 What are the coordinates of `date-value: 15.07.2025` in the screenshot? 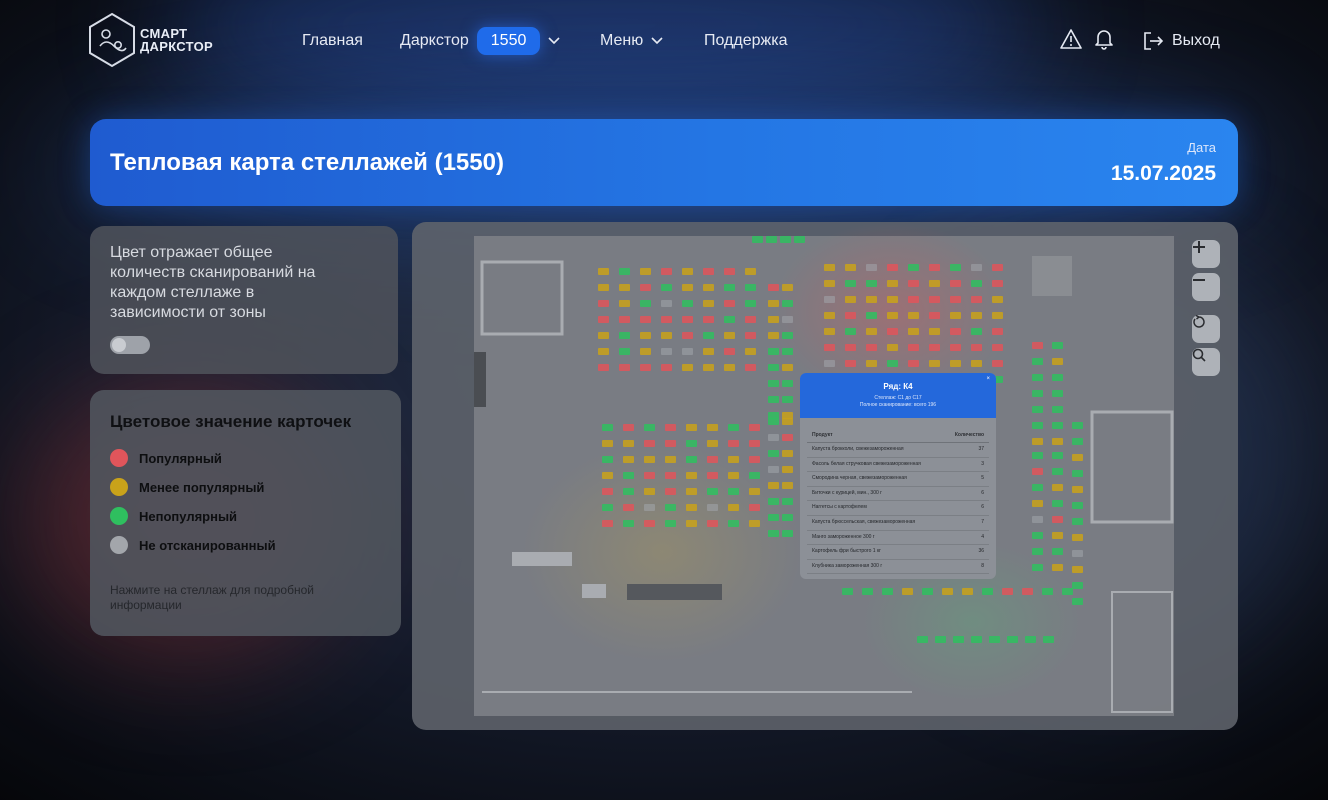 It's located at (1163, 174).